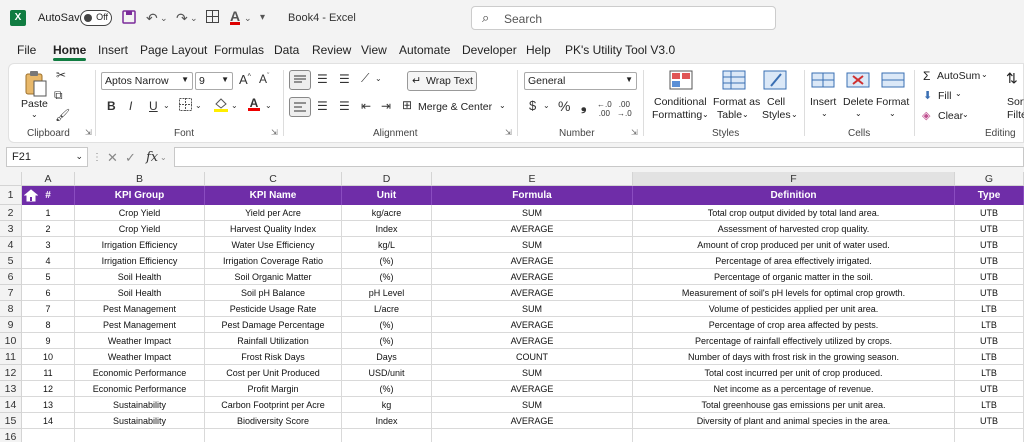 The image size is (1024, 442). I want to click on redo-icon: ↷, so click(182, 18).